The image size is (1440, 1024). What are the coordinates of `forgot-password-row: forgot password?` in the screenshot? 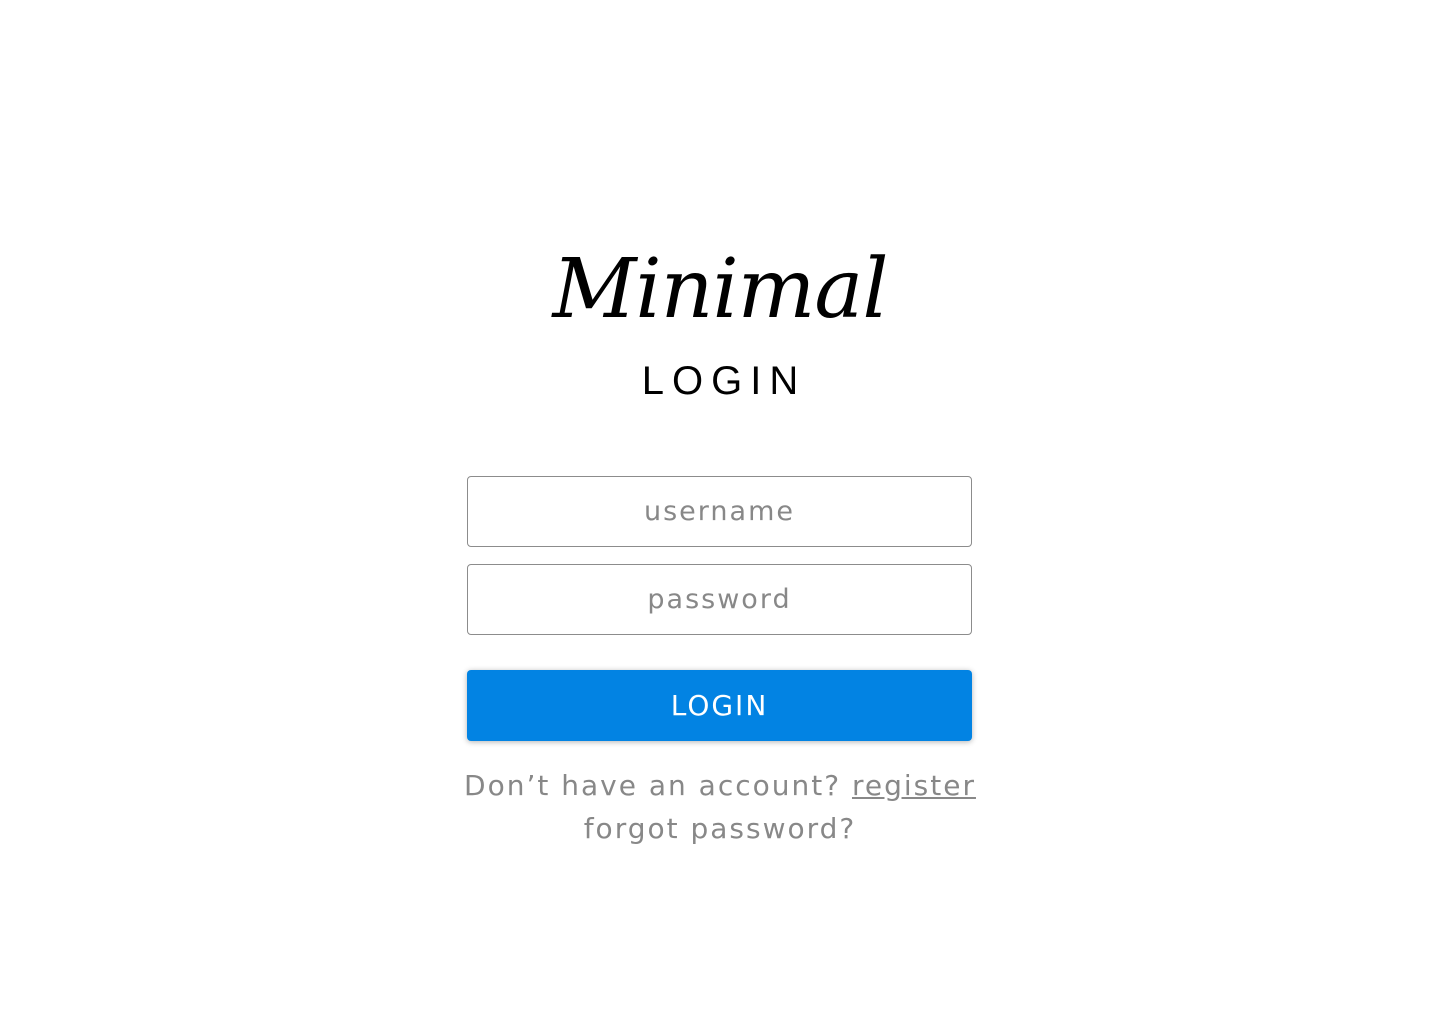 It's located at (720, 829).